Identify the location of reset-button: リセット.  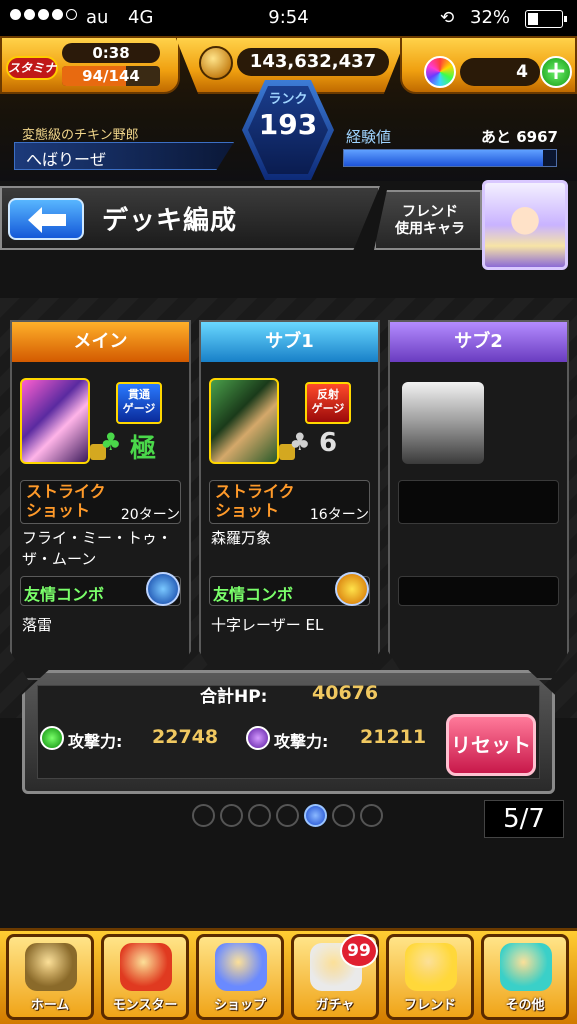
(491, 745).